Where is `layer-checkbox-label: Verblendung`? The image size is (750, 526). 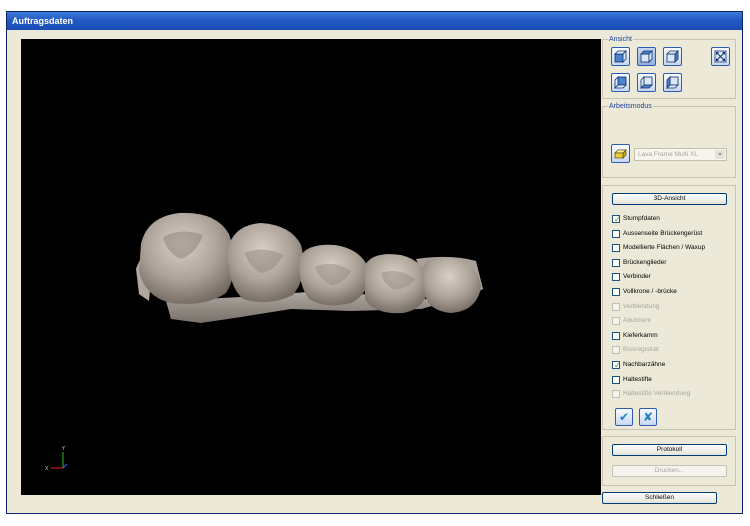 layer-checkbox-label: Verblendung is located at coordinates (641, 306).